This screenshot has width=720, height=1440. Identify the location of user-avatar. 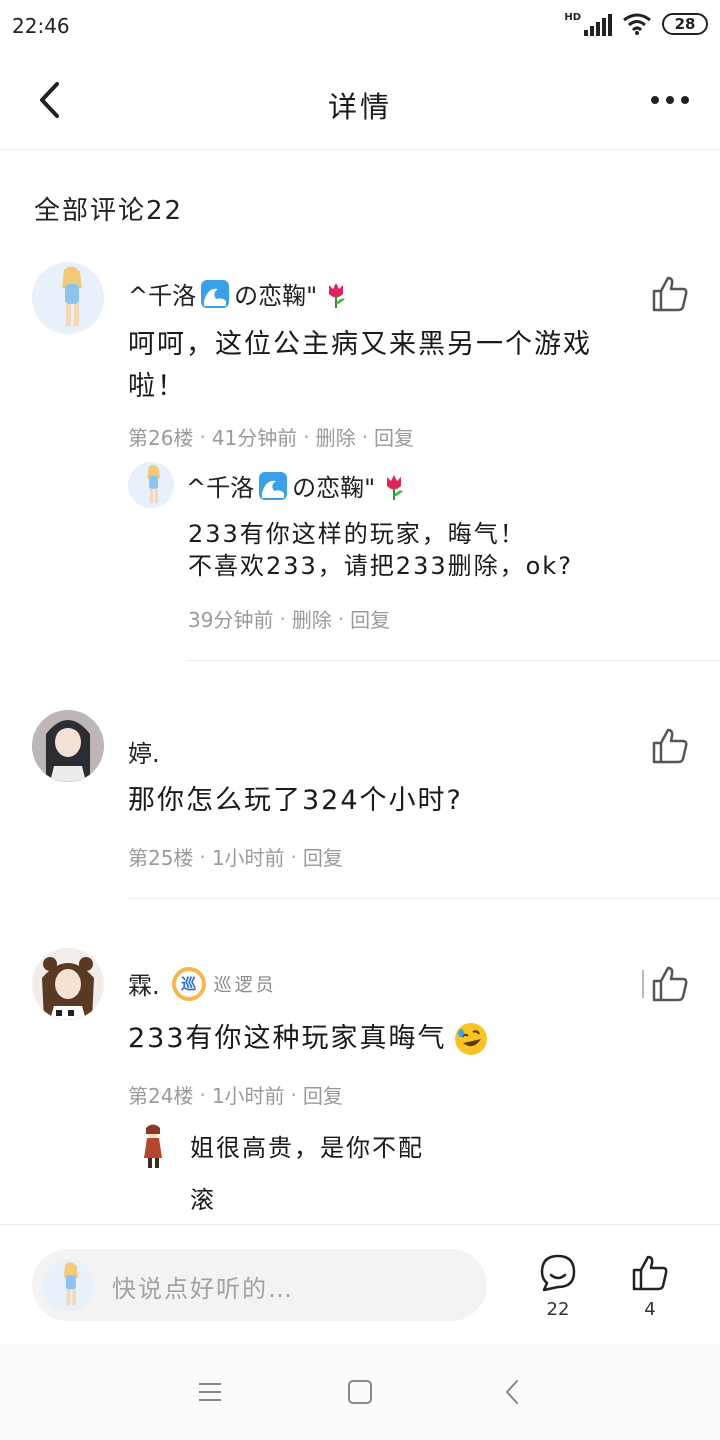
(68, 1285).